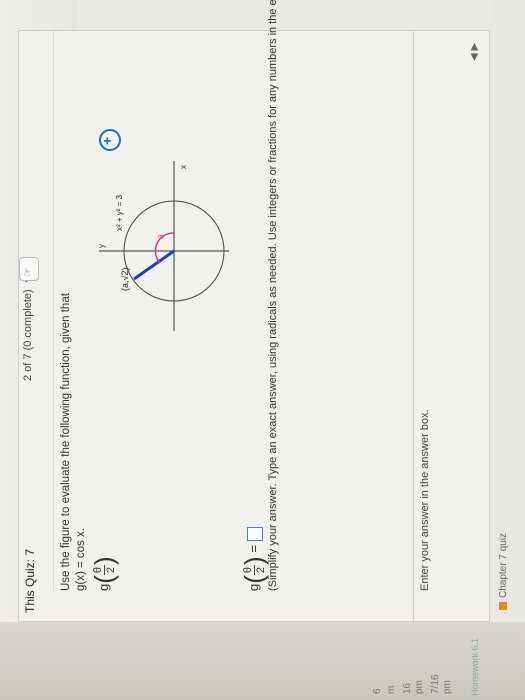  What do you see at coordinates (503, 606) in the screenshot?
I see `quiz-square-icon` at bounding box center [503, 606].